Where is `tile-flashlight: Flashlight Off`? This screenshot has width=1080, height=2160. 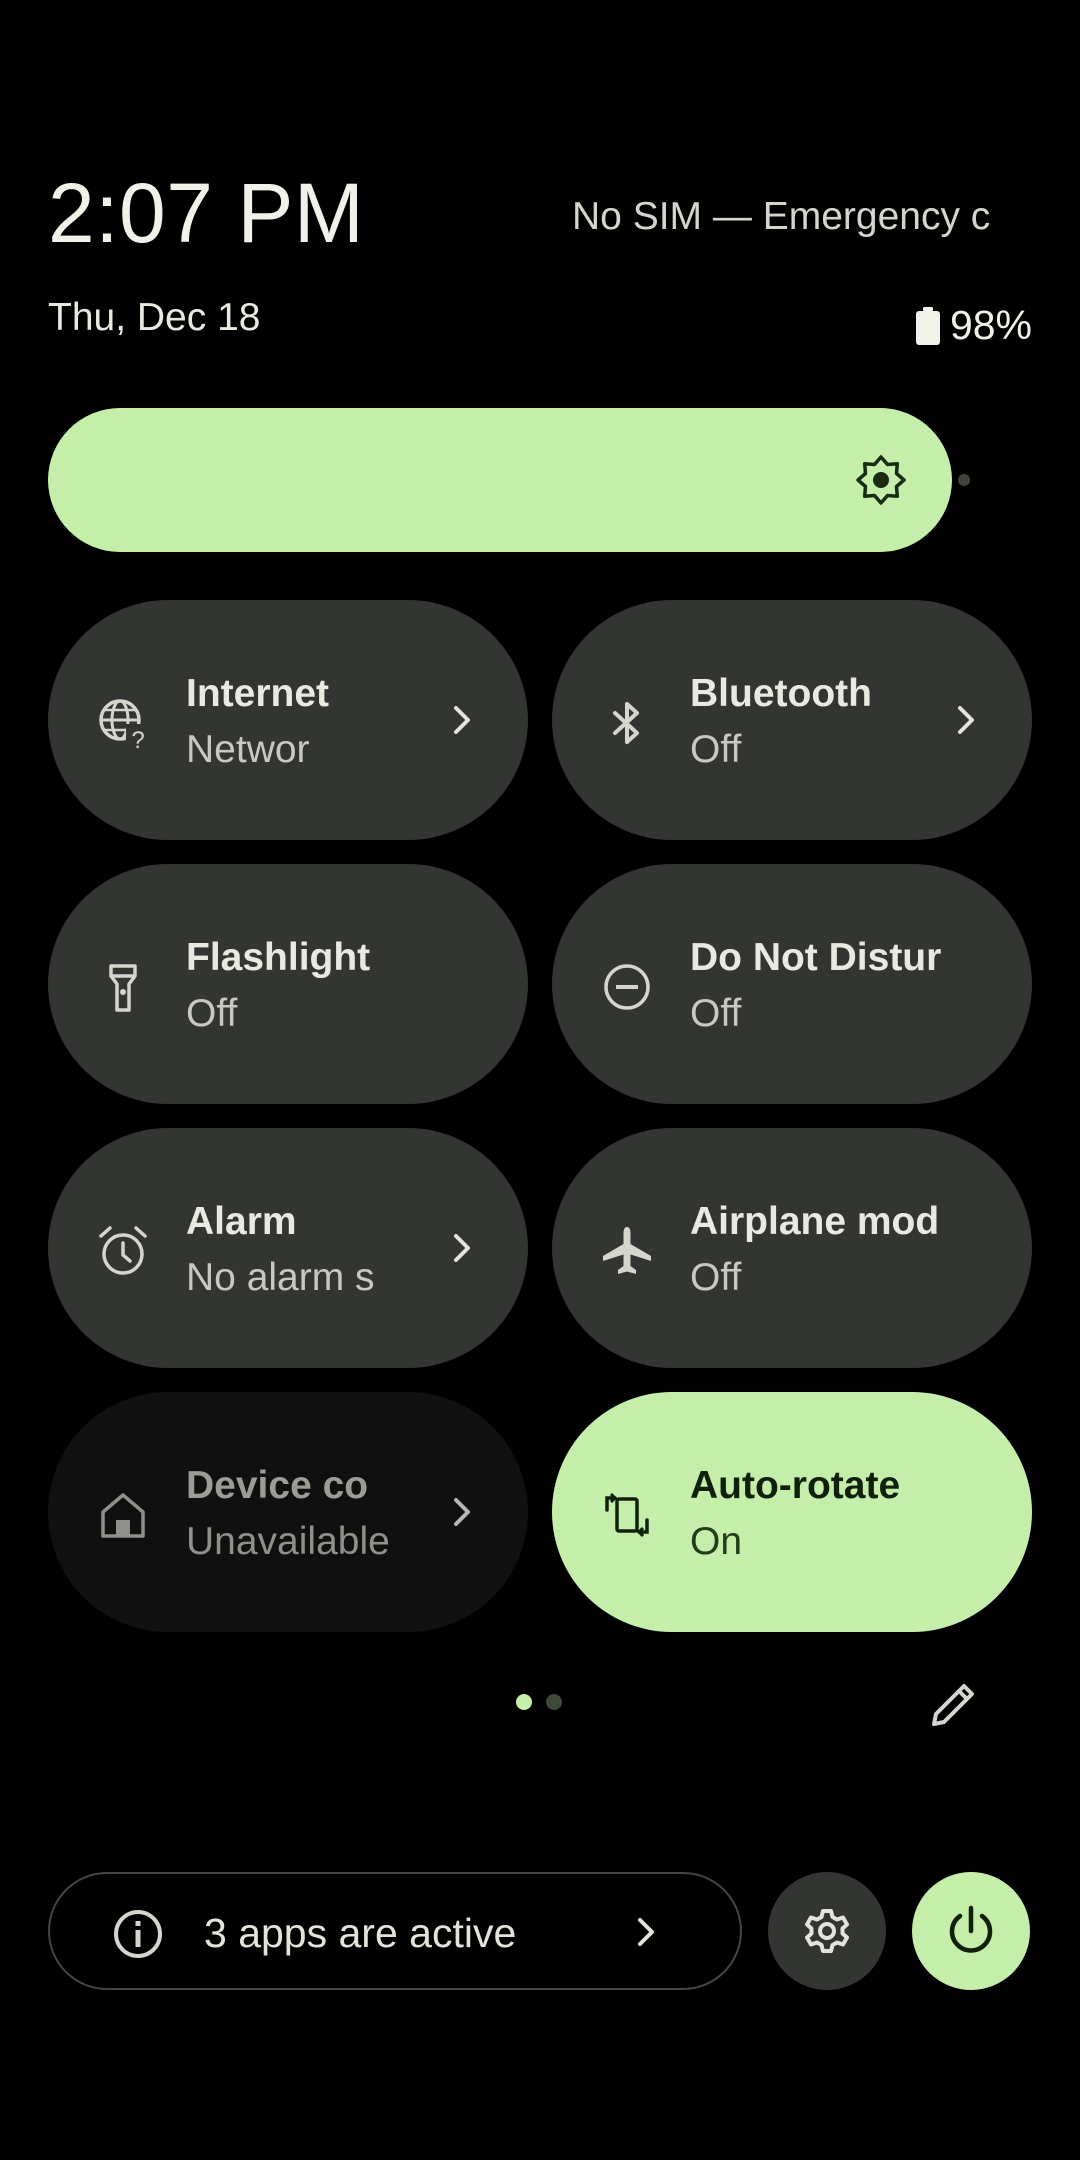 tile-flashlight: Flashlight Off is located at coordinates (288, 984).